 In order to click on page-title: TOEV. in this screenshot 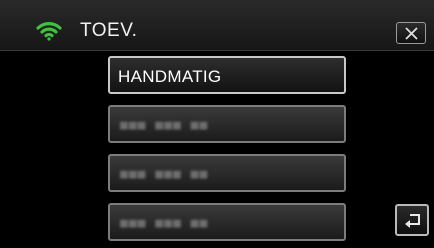, I will do `click(109, 30)`.